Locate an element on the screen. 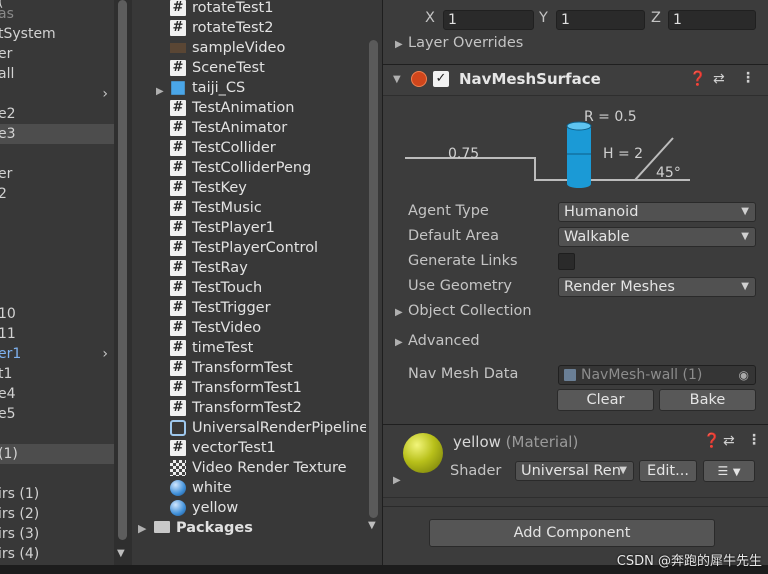  project-asset-item: Video Render Texture is located at coordinates (257, 468).